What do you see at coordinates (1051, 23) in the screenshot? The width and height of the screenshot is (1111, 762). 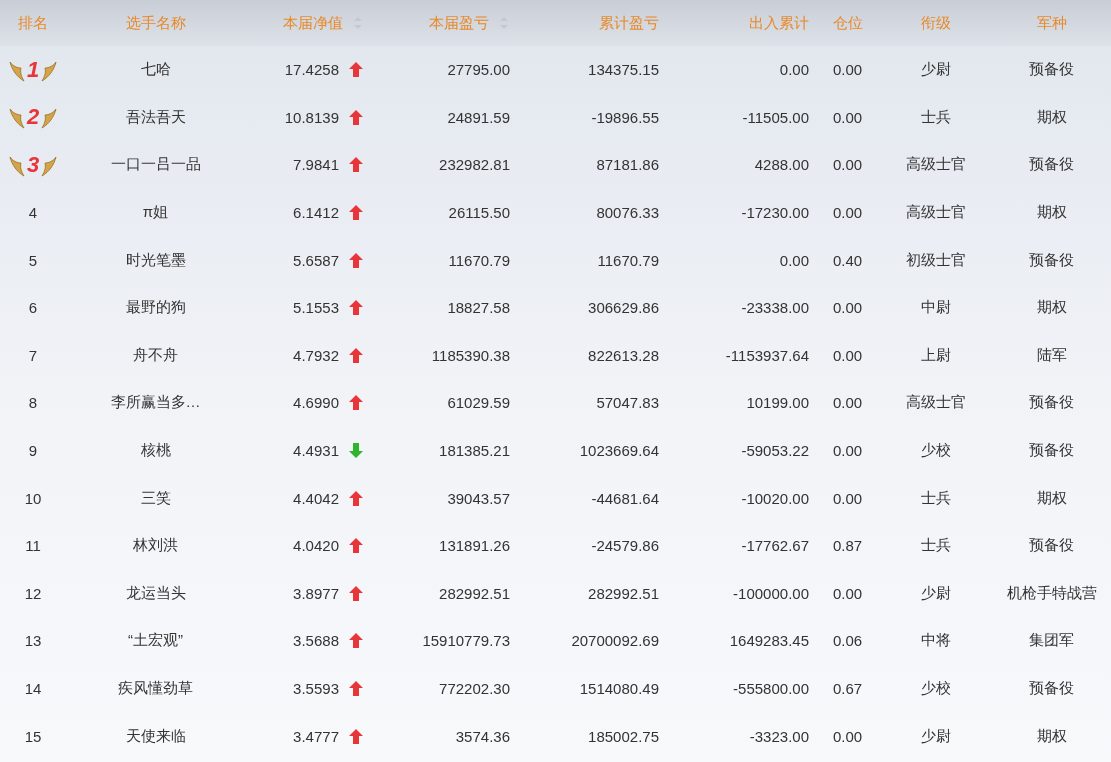 I see `column-header: 军种` at bounding box center [1051, 23].